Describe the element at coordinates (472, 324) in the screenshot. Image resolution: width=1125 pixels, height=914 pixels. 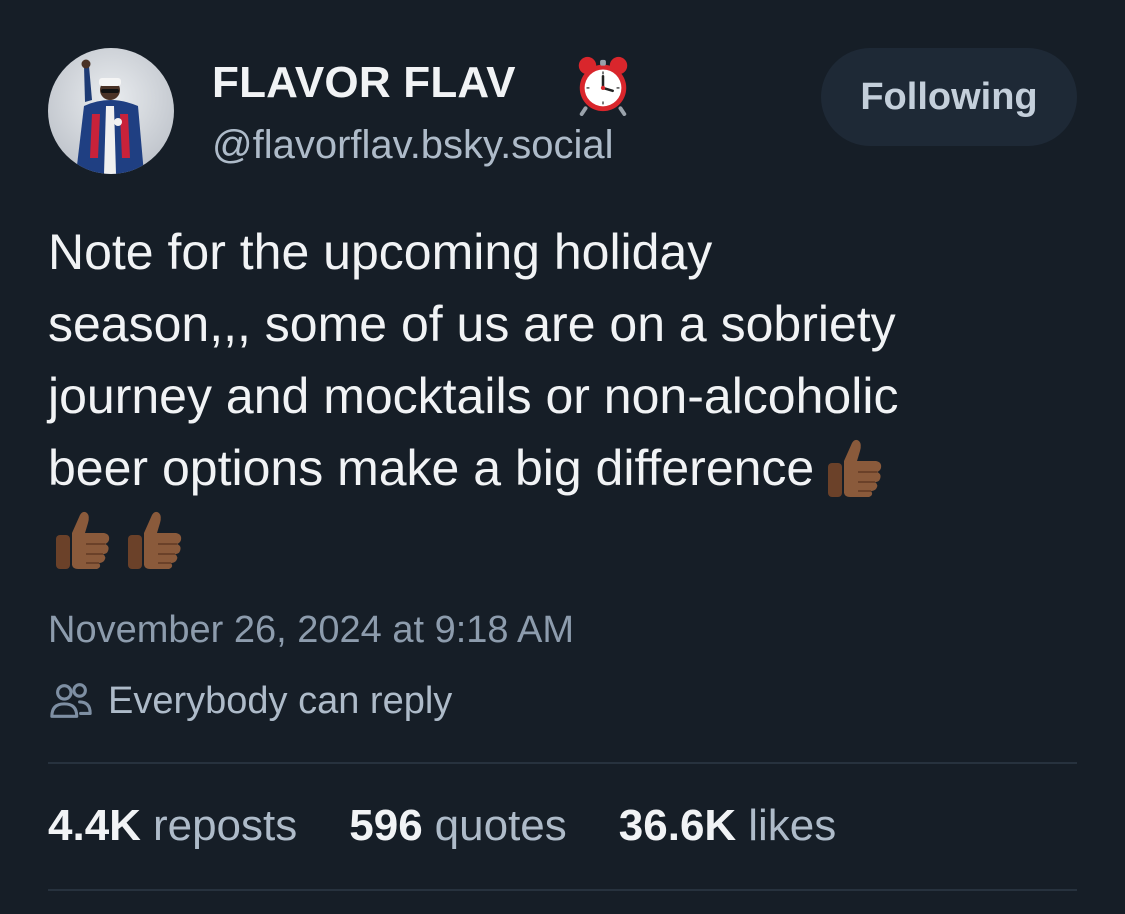
I see `post-text-line: season,,, some of us are on a sobriety` at that location.